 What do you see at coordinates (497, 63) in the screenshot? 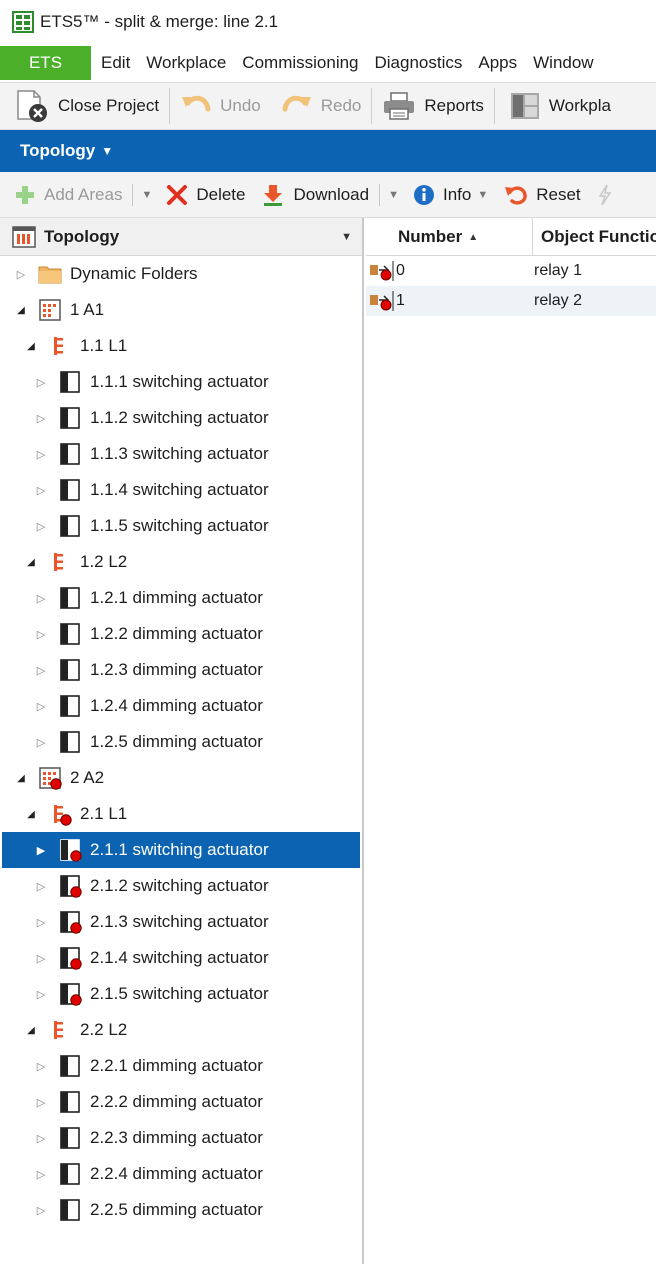
I see `menu-apps: Apps` at bounding box center [497, 63].